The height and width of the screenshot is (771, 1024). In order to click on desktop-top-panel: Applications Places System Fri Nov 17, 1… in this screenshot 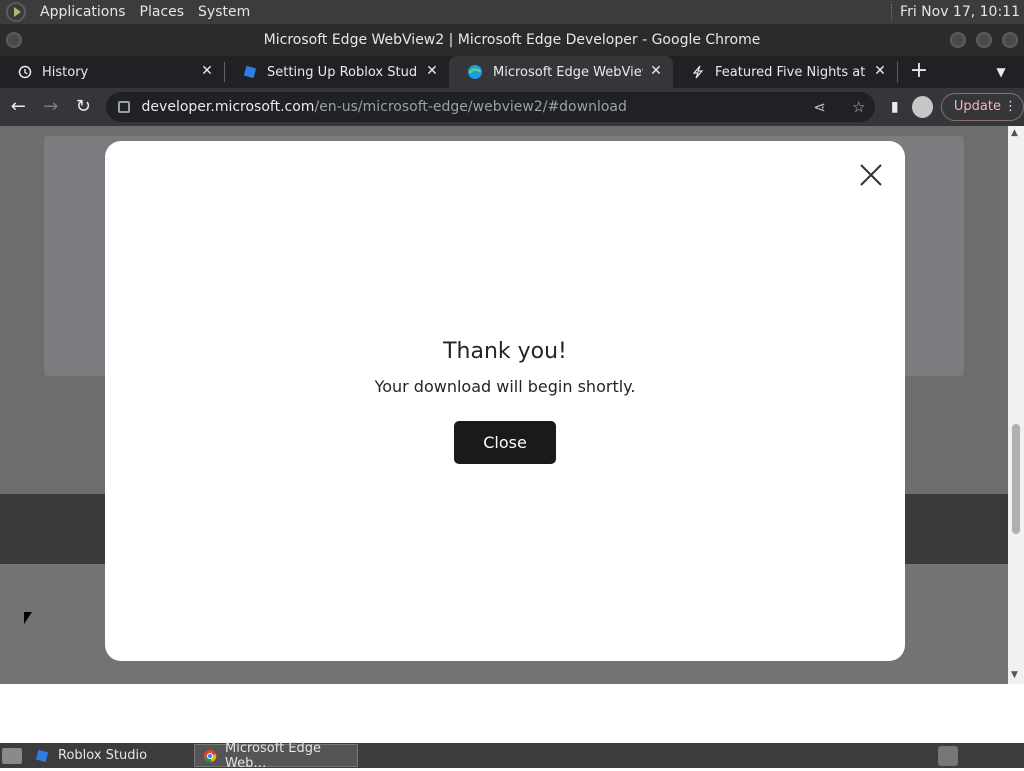, I will do `click(512, 12)`.